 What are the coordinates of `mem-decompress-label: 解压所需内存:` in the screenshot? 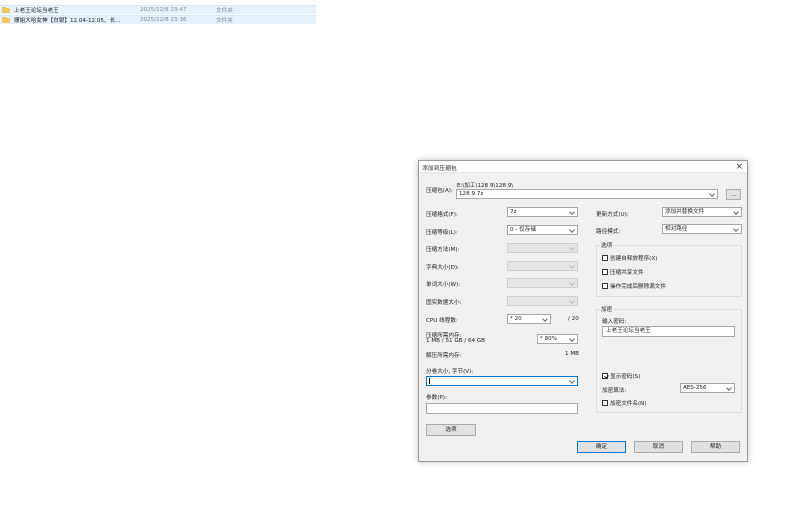 It's located at (444, 356).